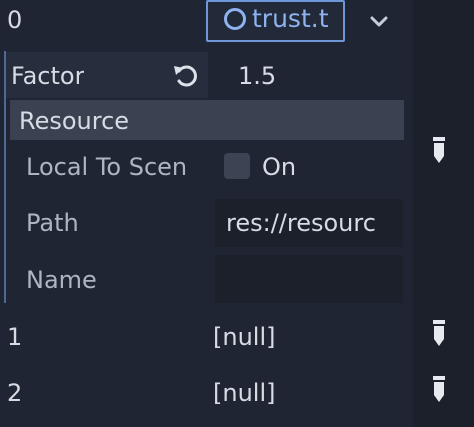 This screenshot has width=474, height=427. I want to click on local-to-scene-on-text: On, so click(279, 167).